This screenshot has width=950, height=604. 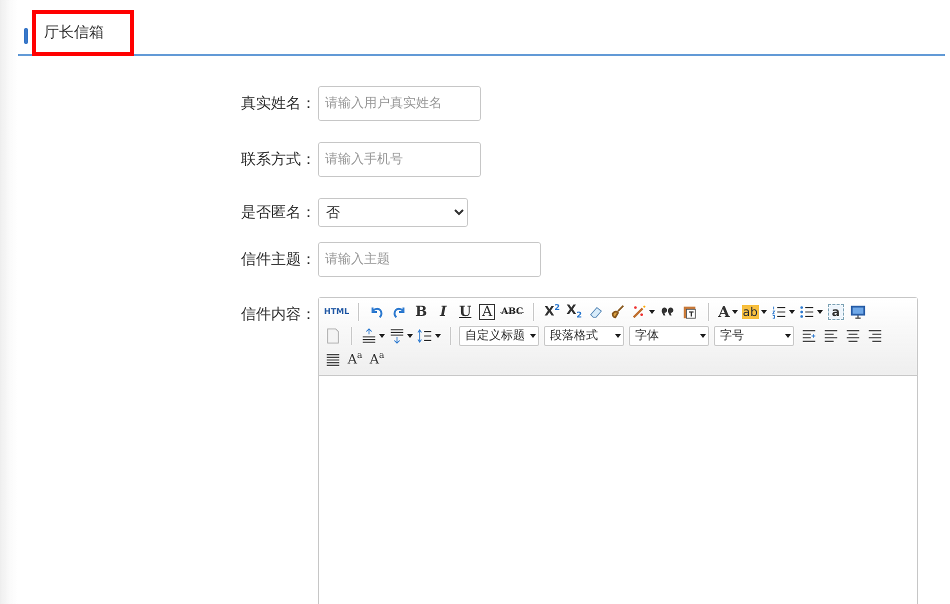 What do you see at coordinates (26, 36) in the screenshot?
I see `title-marker` at bounding box center [26, 36].